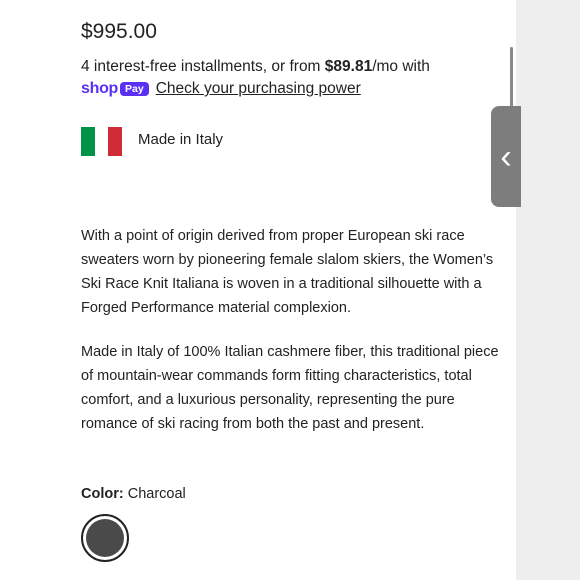 This screenshot has height=580, width=580. What do you see at coordinates (348, 66) in the screenshot?
I see `installment-amount: $89.81` at bounding box center [348, 66].